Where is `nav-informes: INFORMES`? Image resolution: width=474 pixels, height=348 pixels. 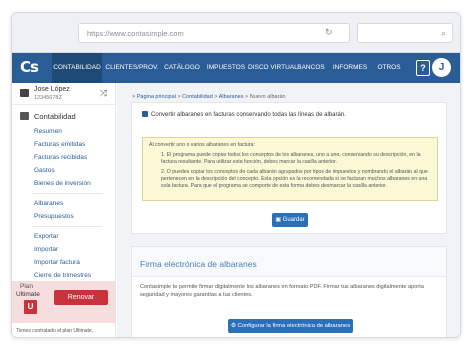 nav-informes: INFORMES is located at coordinates (350, 68).